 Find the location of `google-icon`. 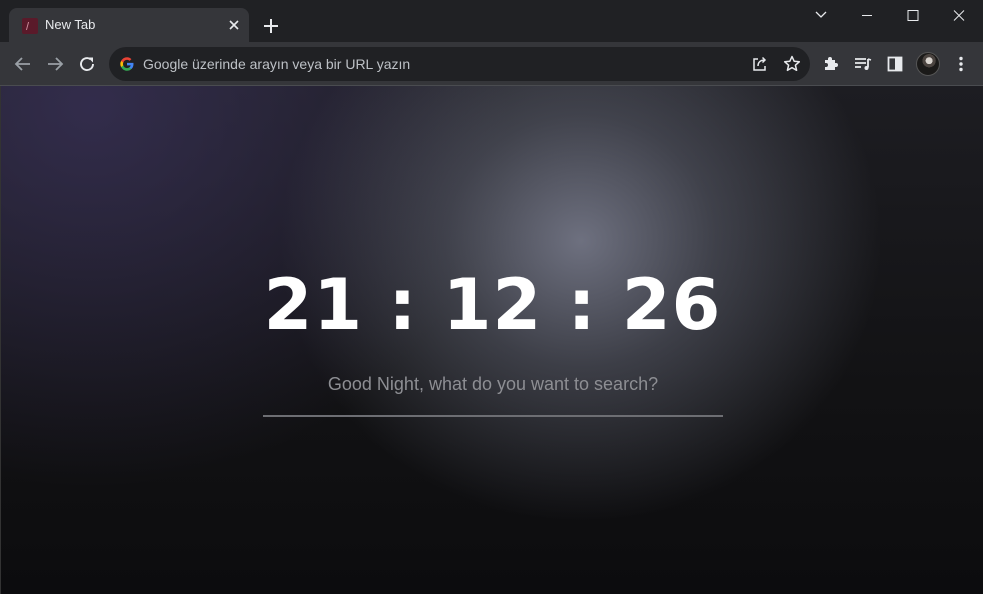

google-icon is located at coordinates (127, 64).